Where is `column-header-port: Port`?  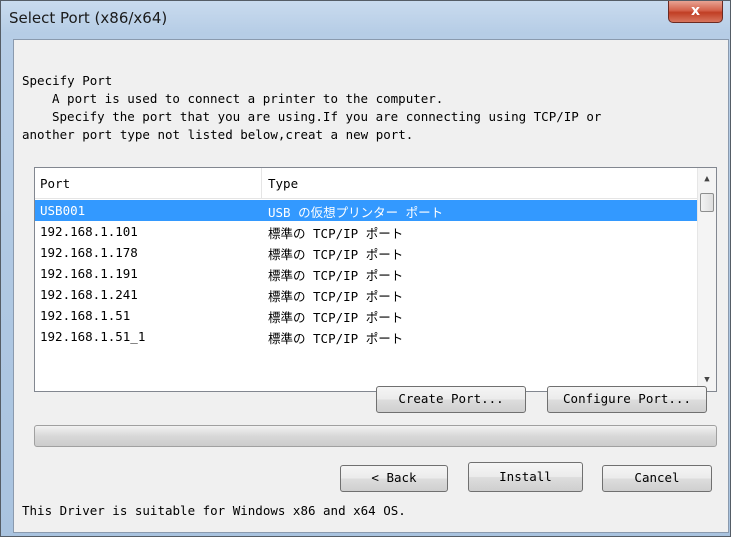
column-header-port: Port is located at coordinates (55, 183).